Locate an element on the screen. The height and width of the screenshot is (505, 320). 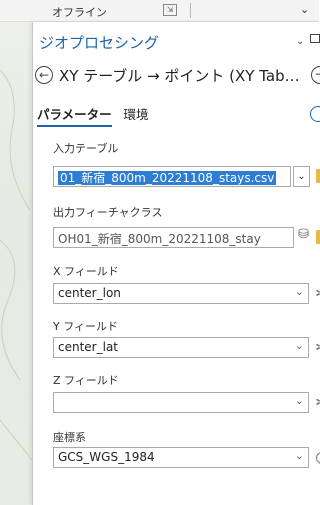
help-icon is located at coordinates (315, 114).